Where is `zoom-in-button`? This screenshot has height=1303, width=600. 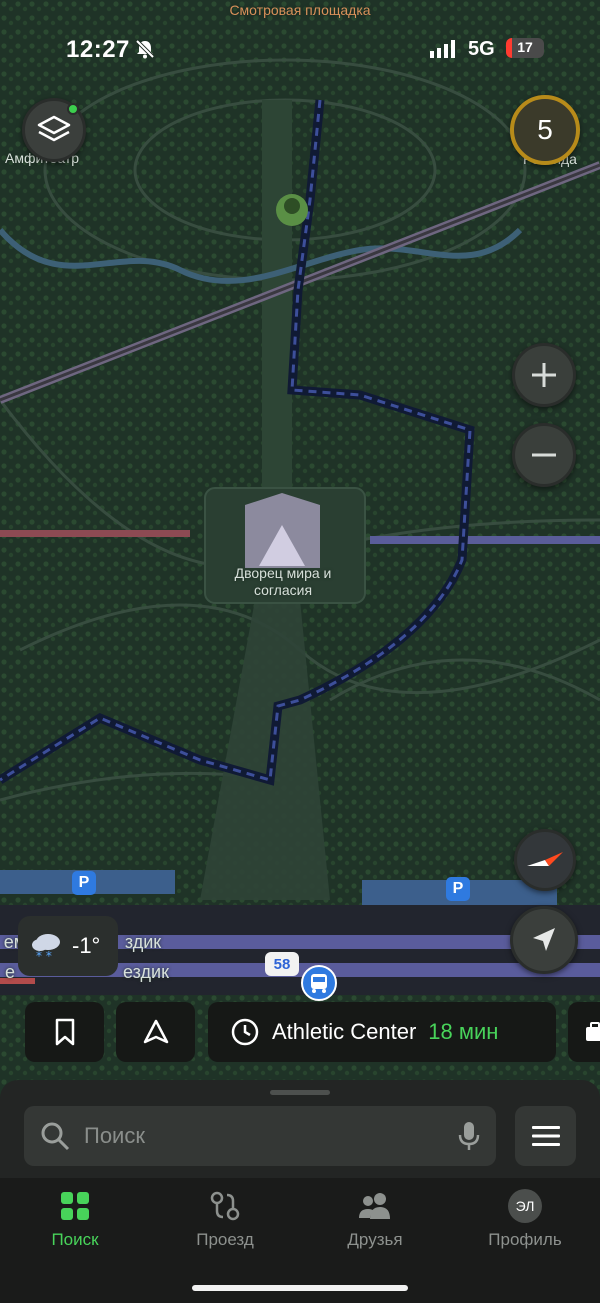
zoom-in-button is located at coordinates (544, 375).